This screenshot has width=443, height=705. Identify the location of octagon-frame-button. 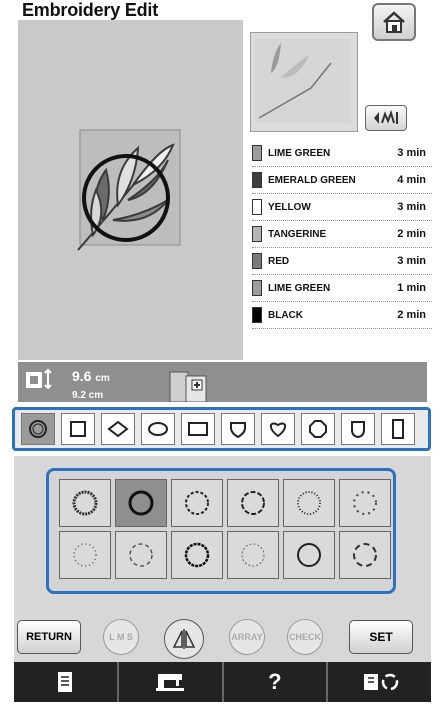
(318, 429).